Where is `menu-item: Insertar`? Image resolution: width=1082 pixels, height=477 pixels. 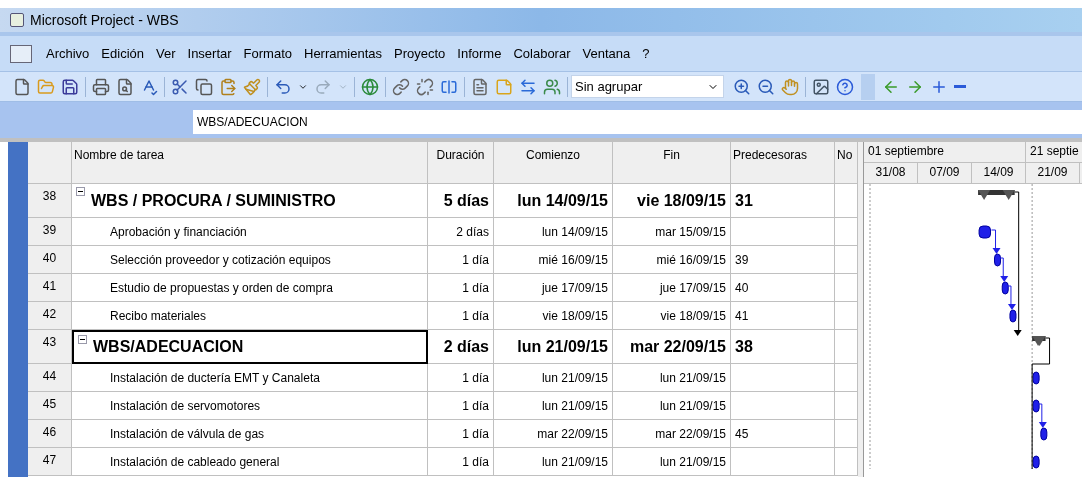 menu-item: Insertar is located at coordinates (209, 53).